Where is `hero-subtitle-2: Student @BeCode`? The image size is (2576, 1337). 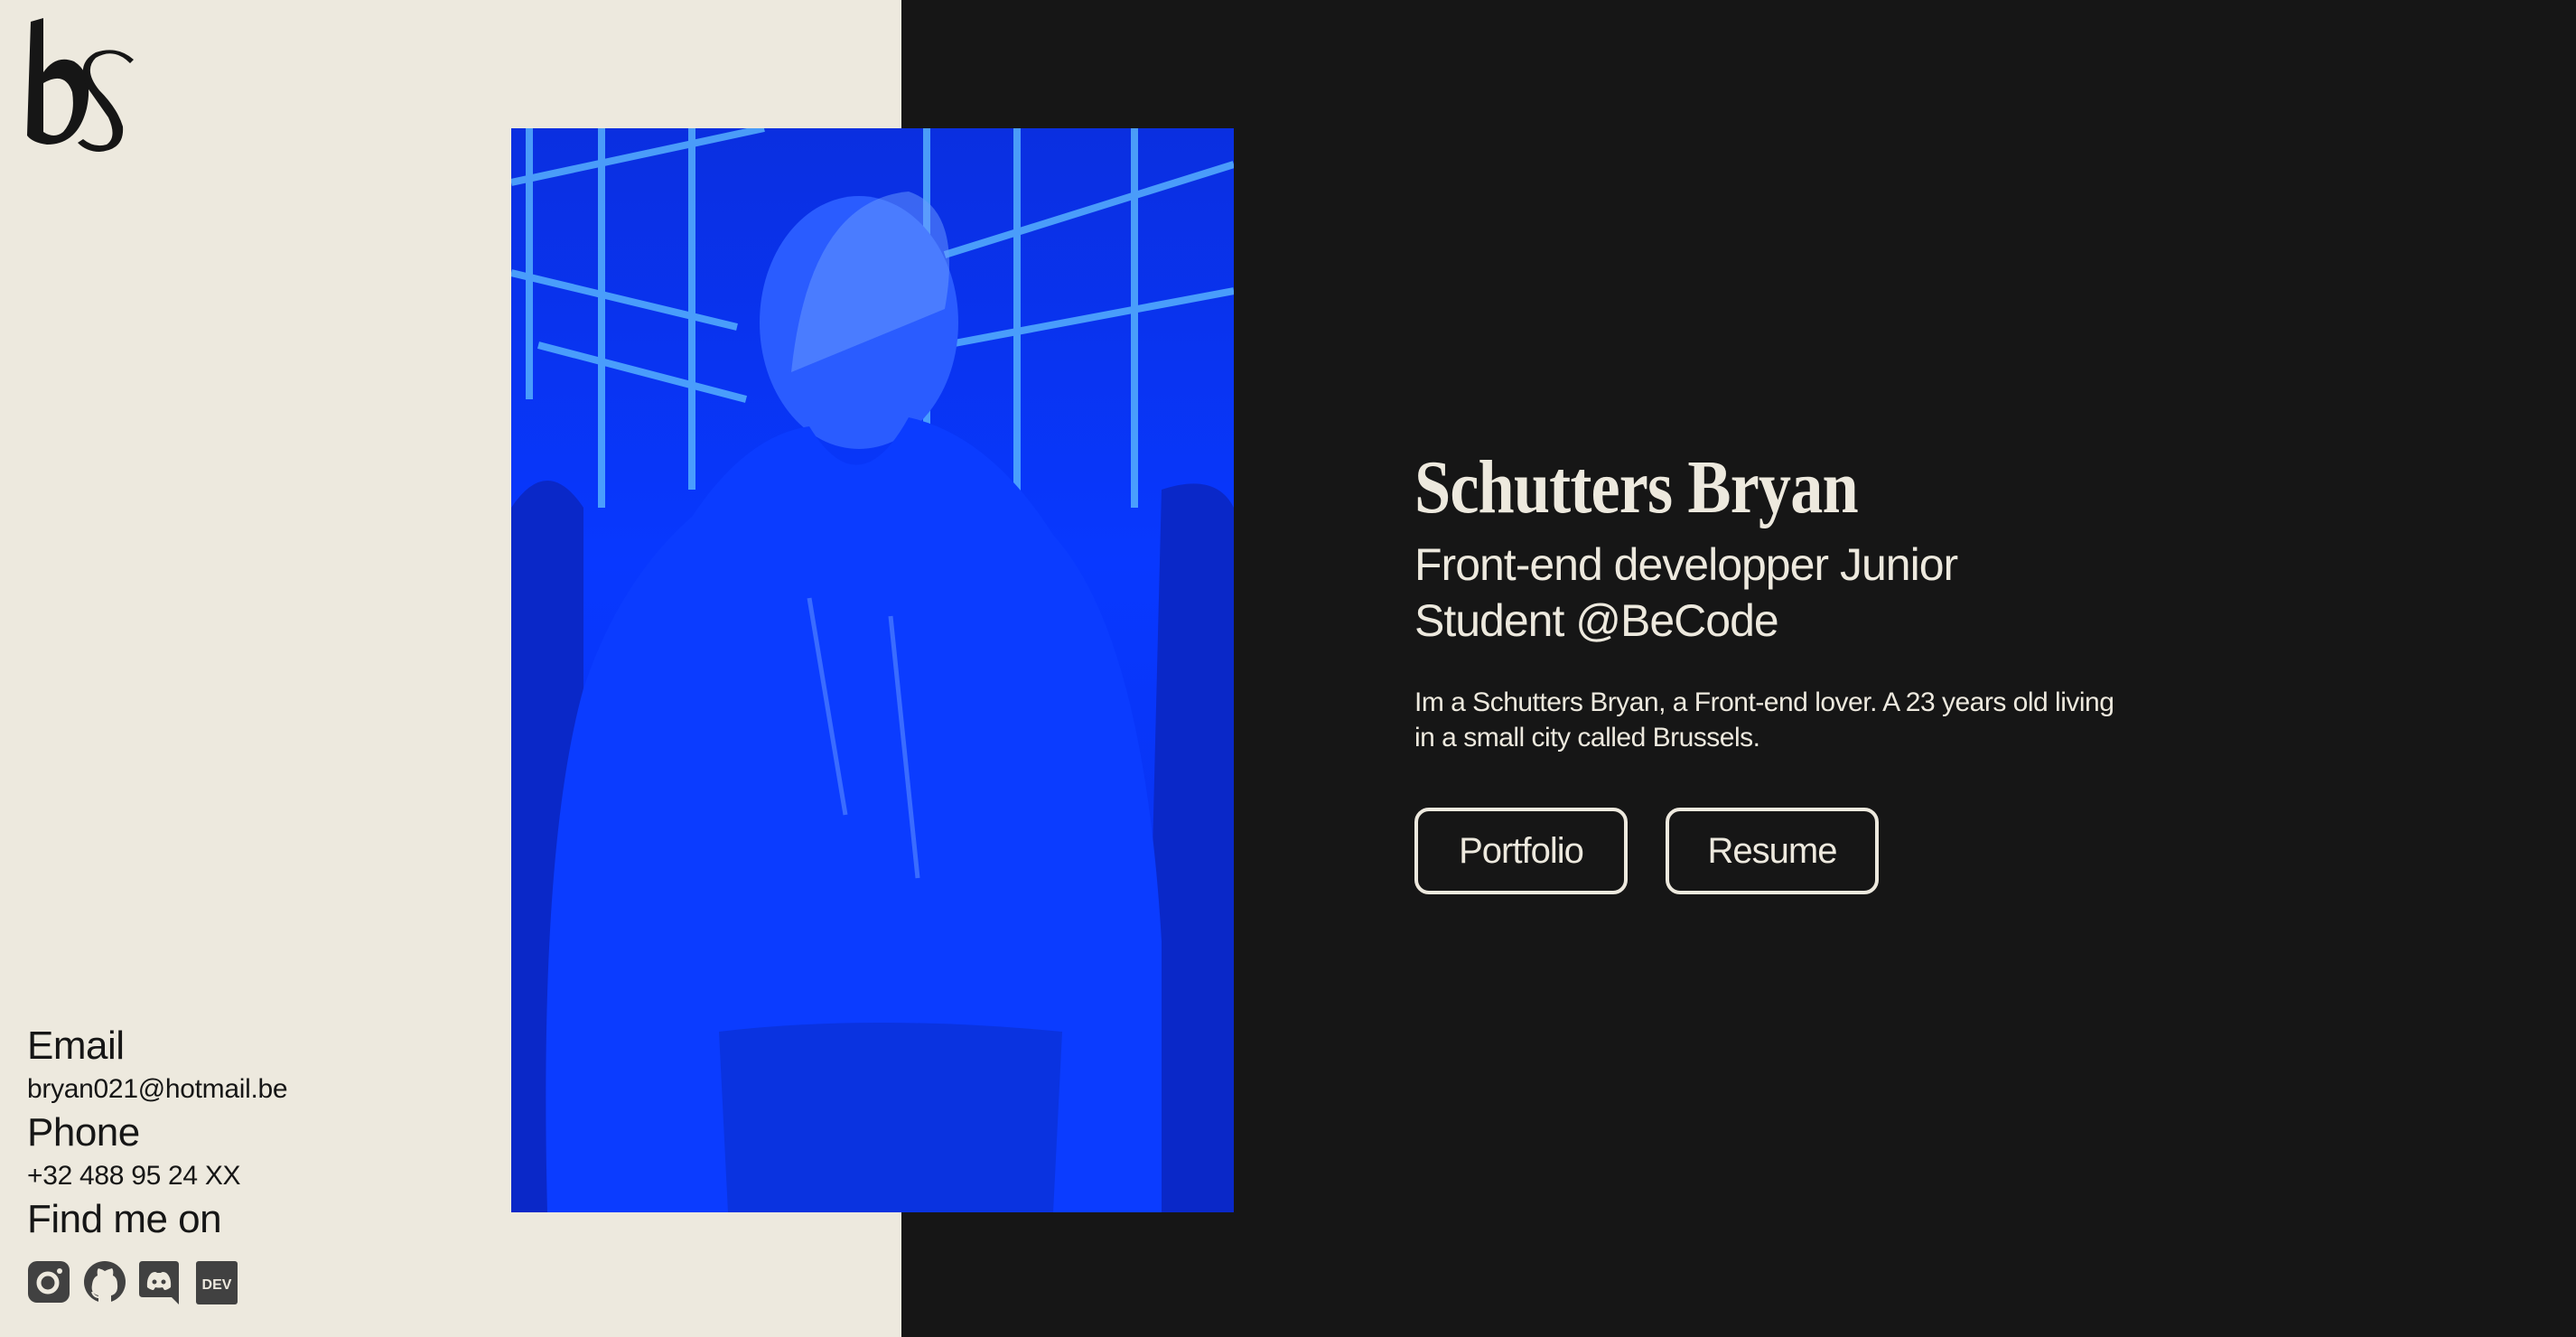 hero-subtitle-2: Student @BeCode is located at coordinates (1596, 620).